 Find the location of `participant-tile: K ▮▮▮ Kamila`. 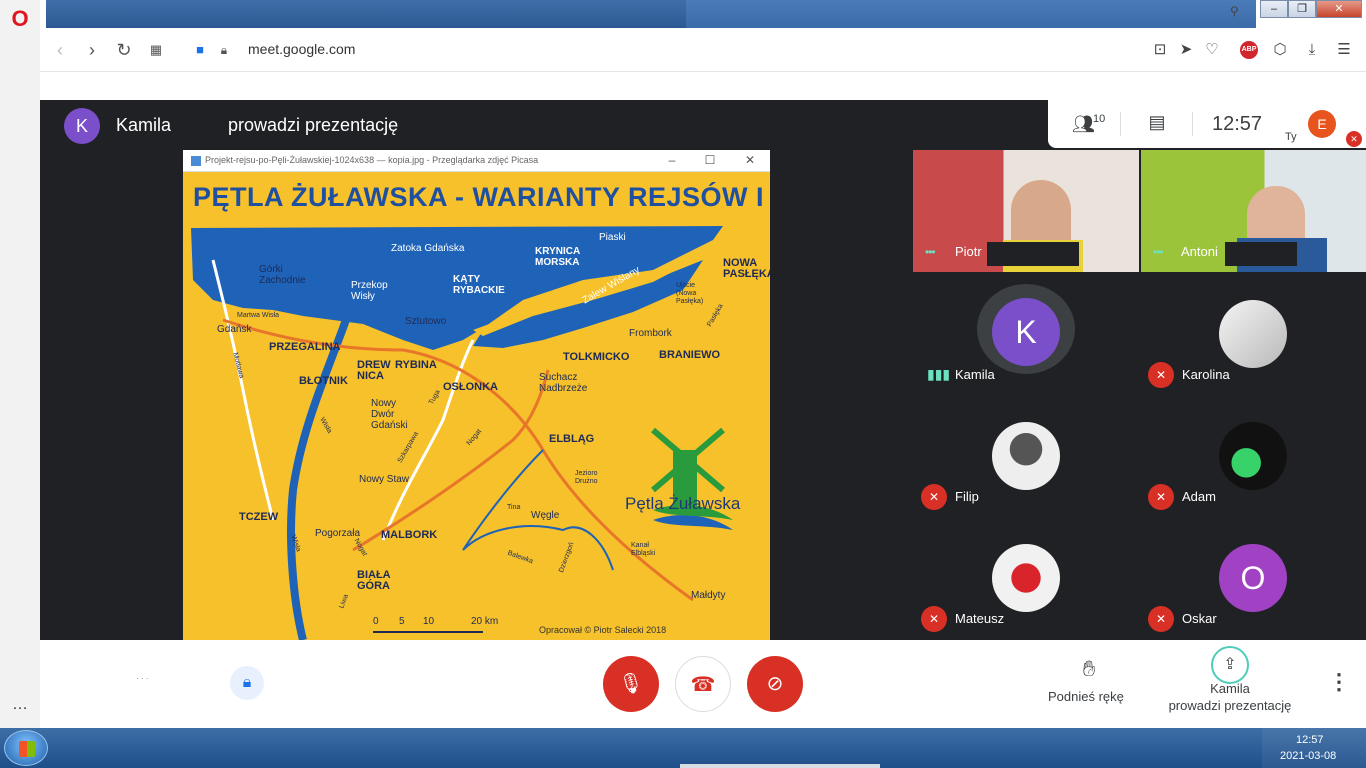

participant-tile: K ▮▮▮ Kamila is located at coordinates (1026, 333).